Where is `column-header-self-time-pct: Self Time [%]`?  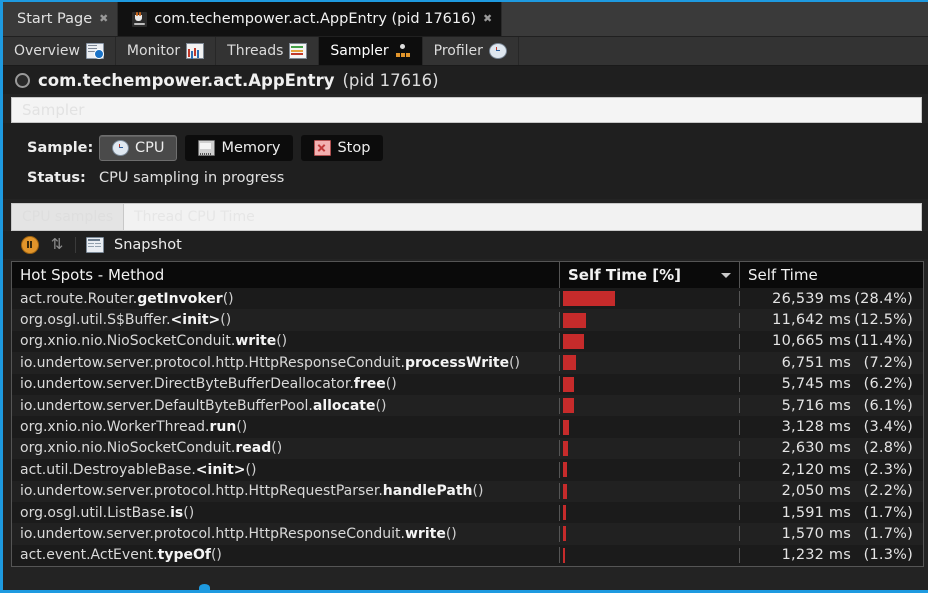
column-header-self-time-pct: Self Time [%] is located at coordinates (650, 275).